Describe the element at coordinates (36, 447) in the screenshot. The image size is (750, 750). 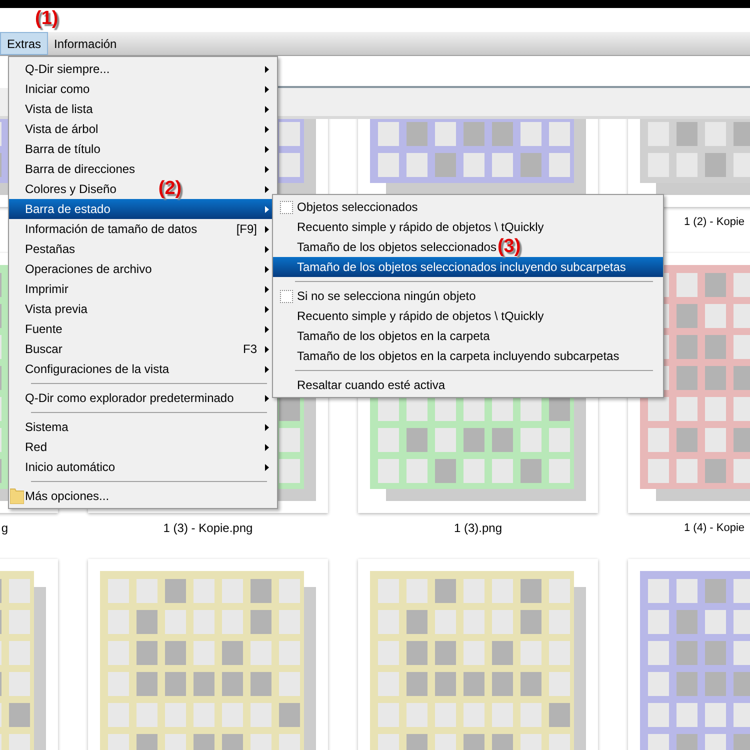
I see `menu-item-label: Red` at that location.